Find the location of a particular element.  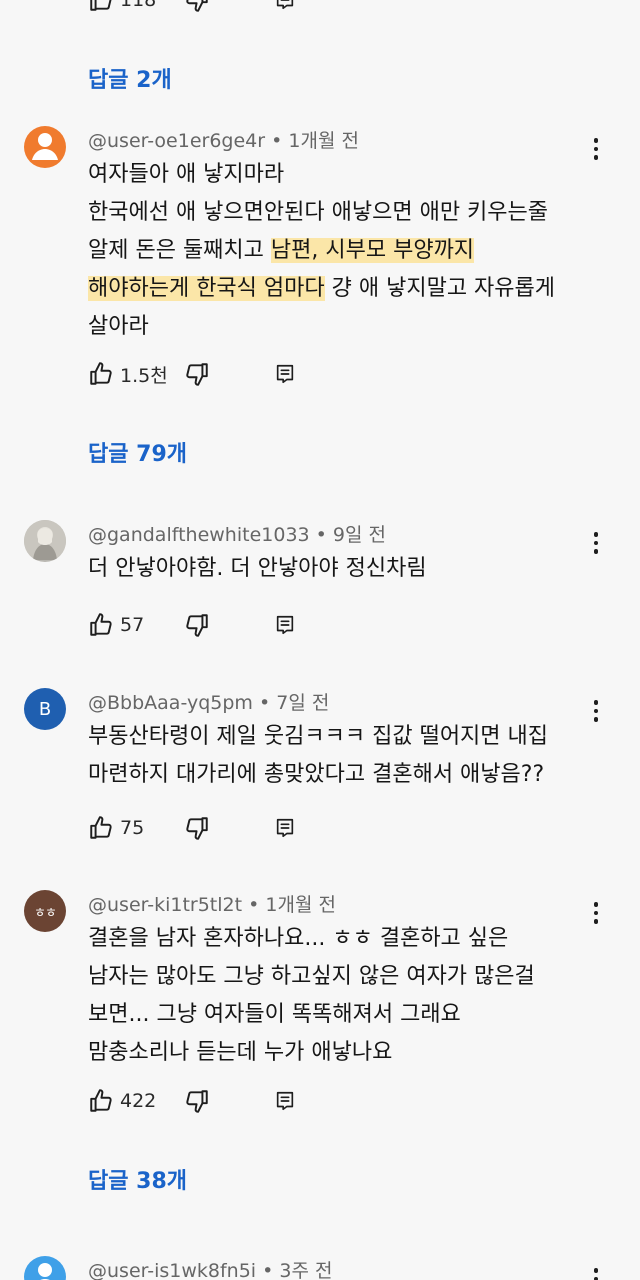

comment-line: 알제 돈은 둘째치고 남편, 시부모 부양까지 is located at coordinates (338, 251).